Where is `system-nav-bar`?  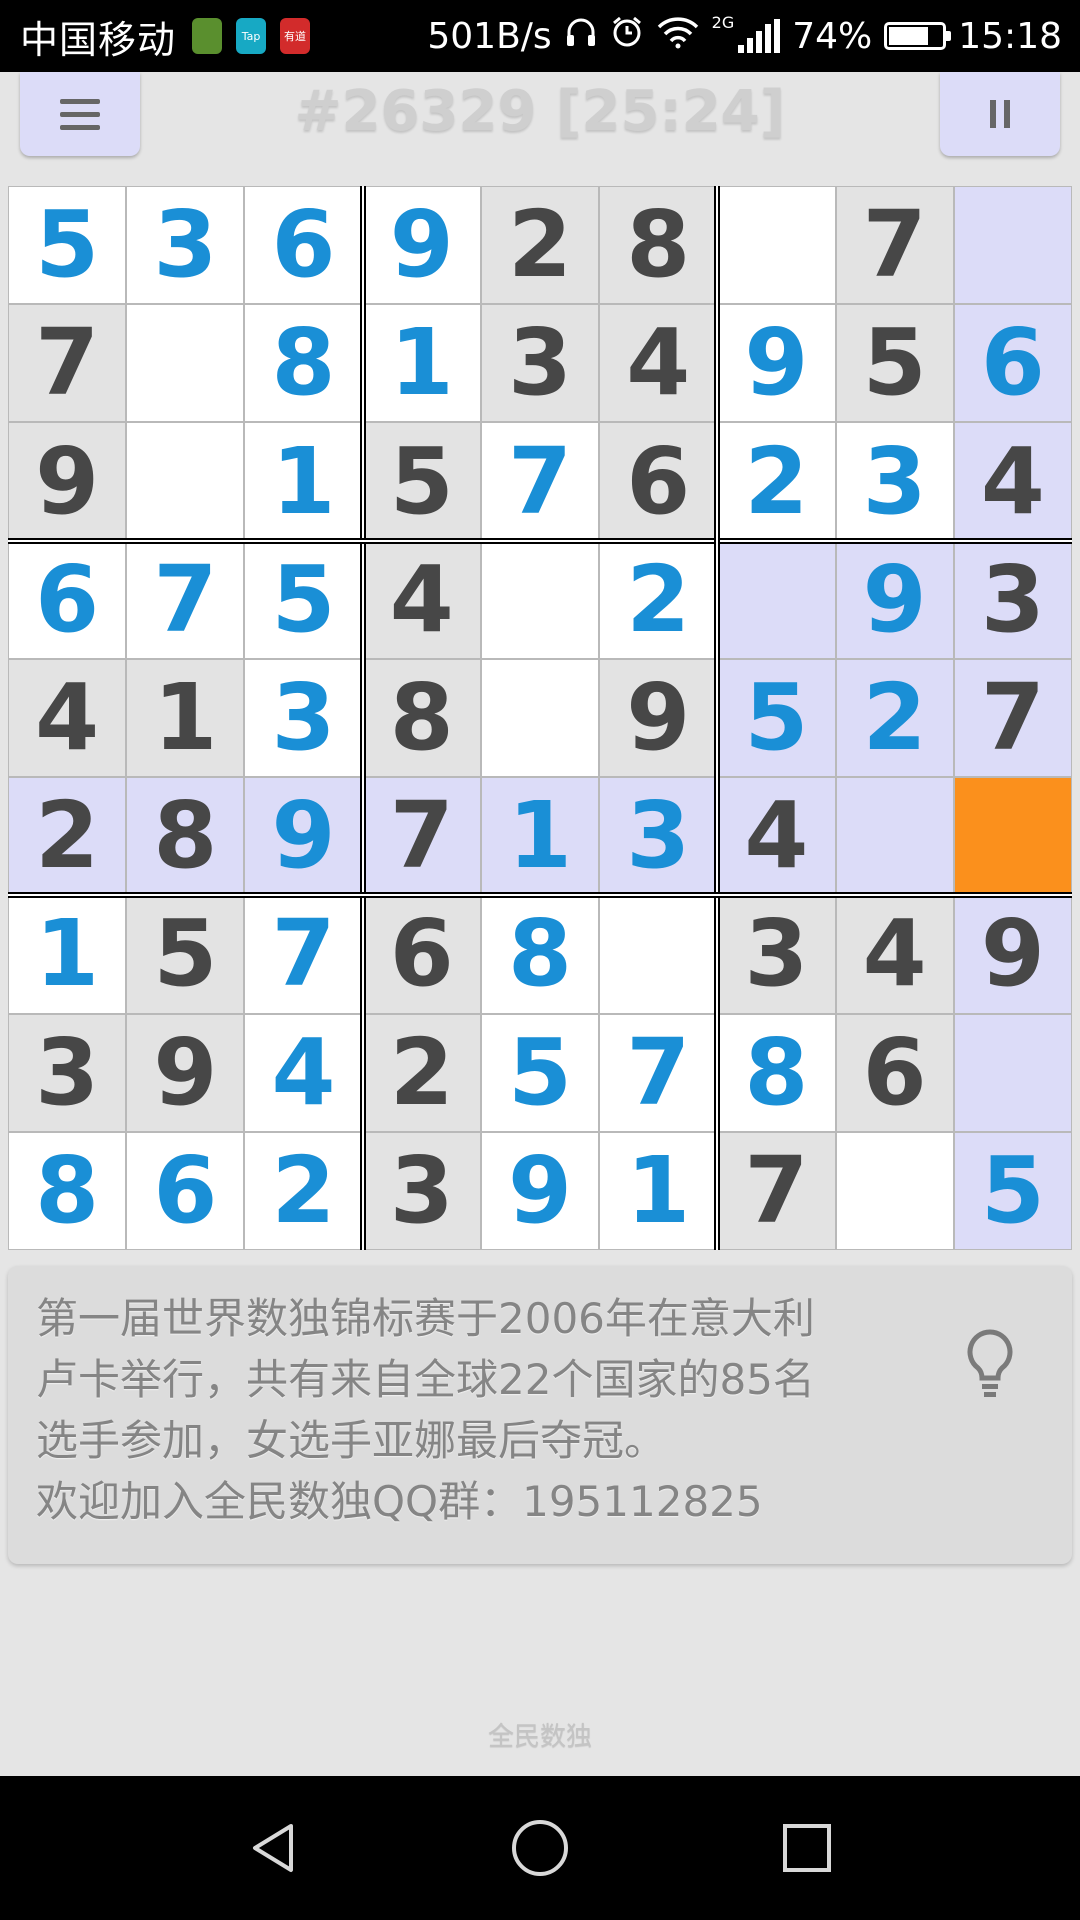 system-nav-bar is located at coordinates (540, 1848).